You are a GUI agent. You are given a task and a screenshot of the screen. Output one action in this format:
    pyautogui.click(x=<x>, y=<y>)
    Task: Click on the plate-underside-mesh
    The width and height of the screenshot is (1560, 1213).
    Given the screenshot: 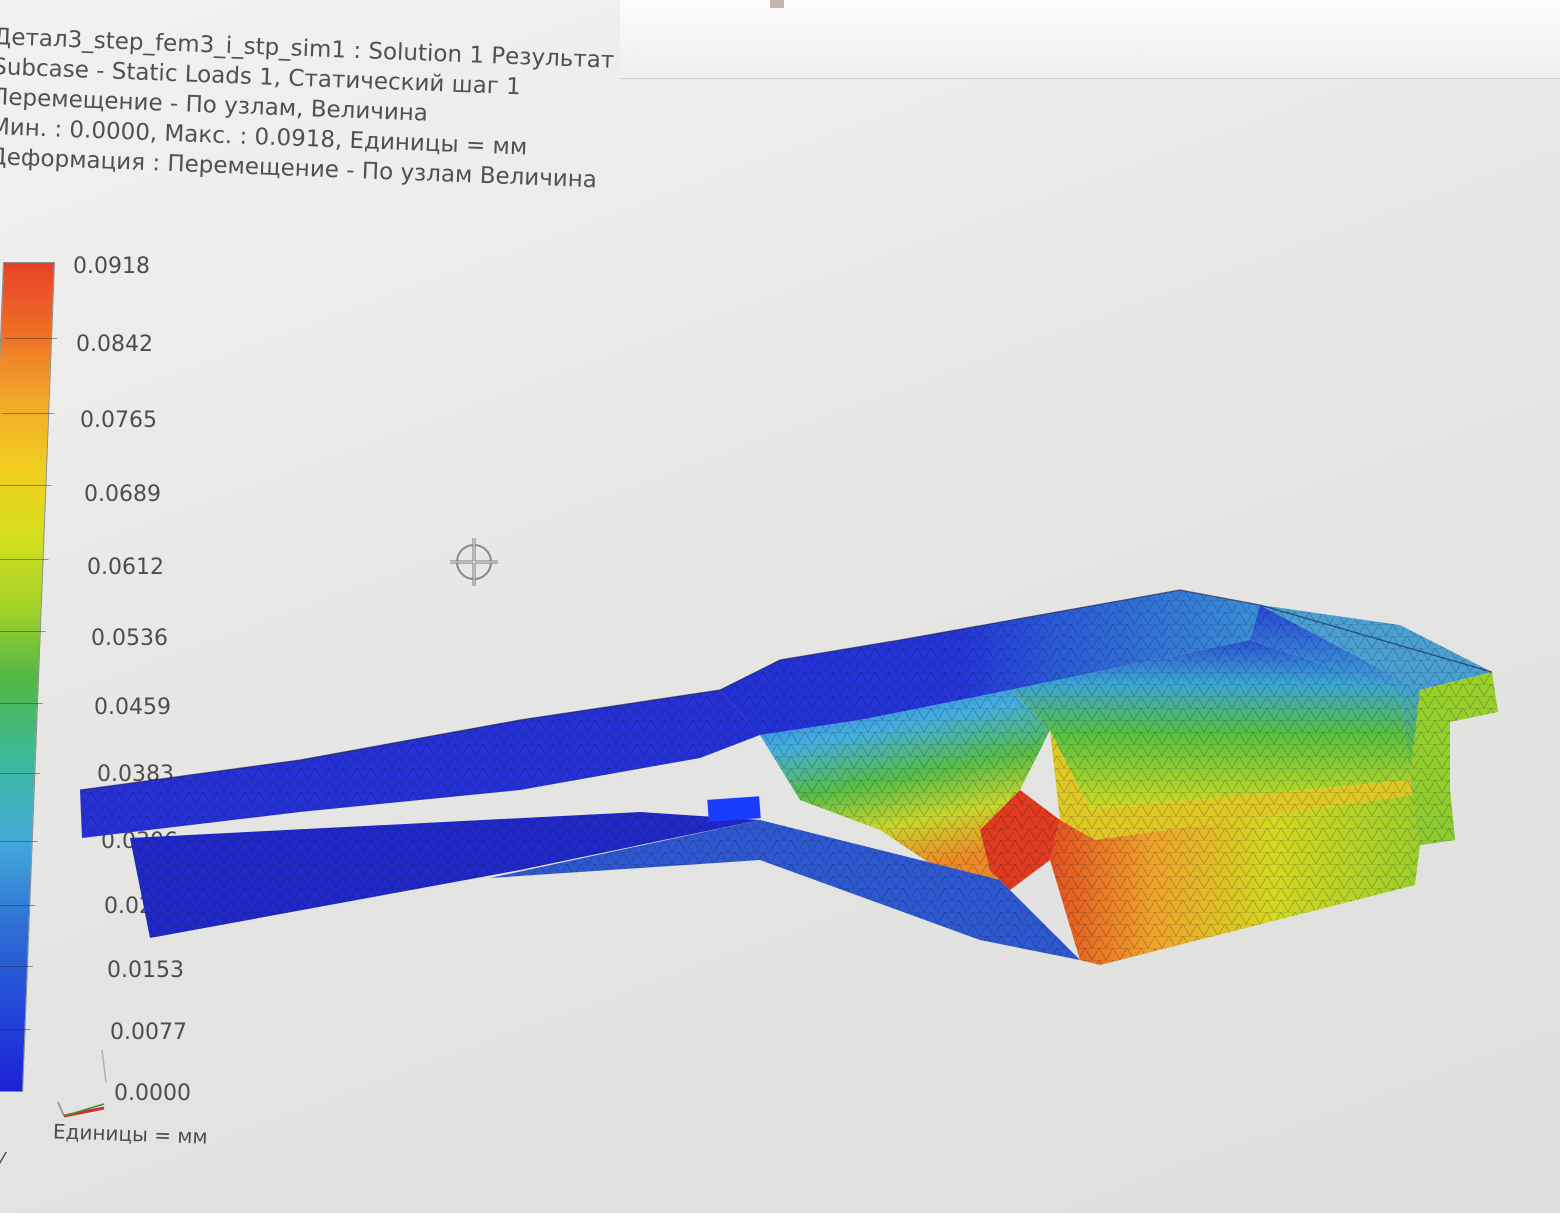 What is the action you would take?
    pyautogui.click(x=445, y=875)
    